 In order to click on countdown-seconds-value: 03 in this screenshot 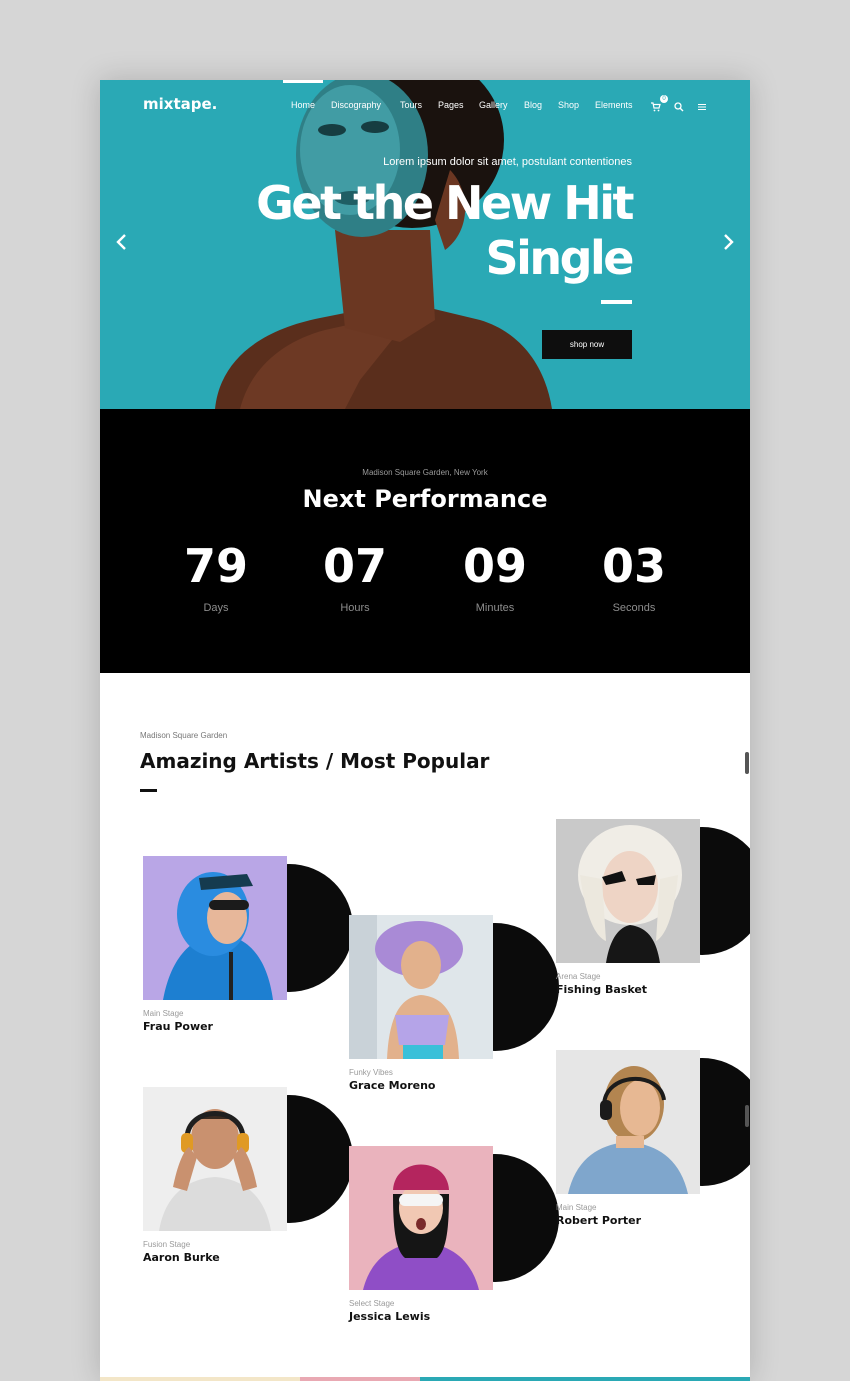, I will do `click(633, 566)`.